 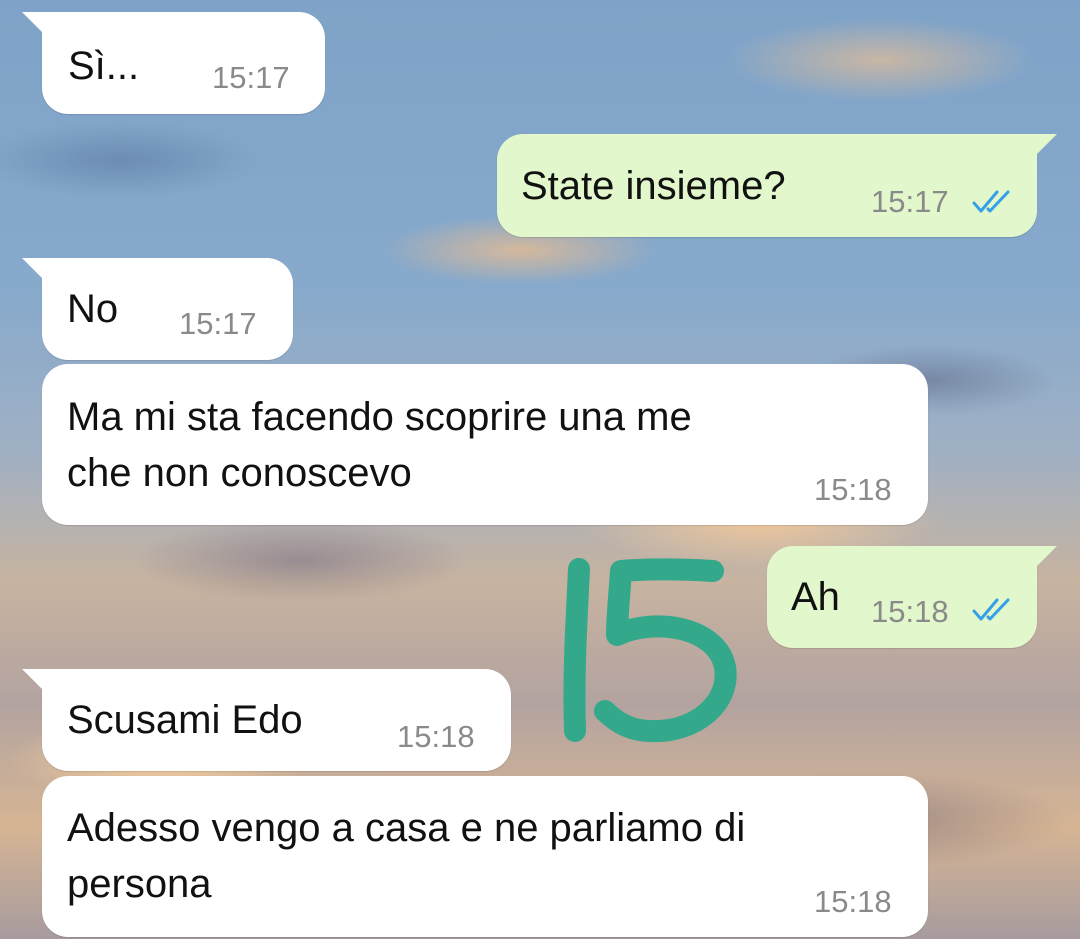 I want to click on message-text: Scusami Edo, so click(x=185, y=720).